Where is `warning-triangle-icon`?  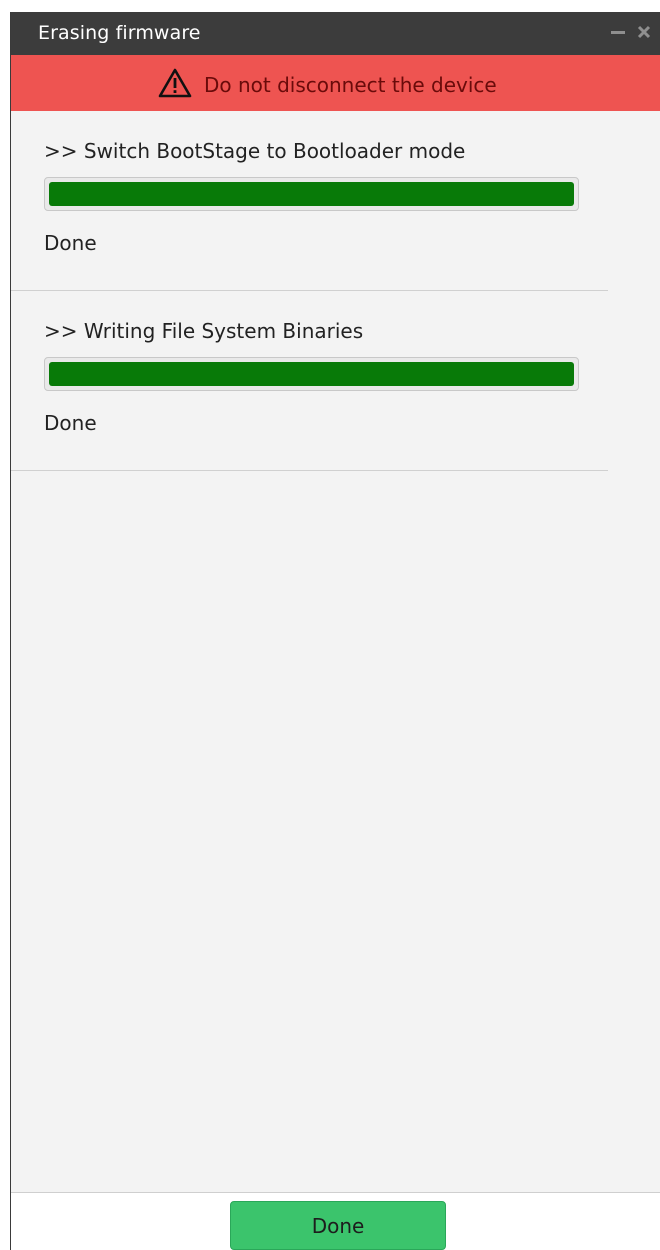 warning-triangle-icon is located at coordinates (175, 85).